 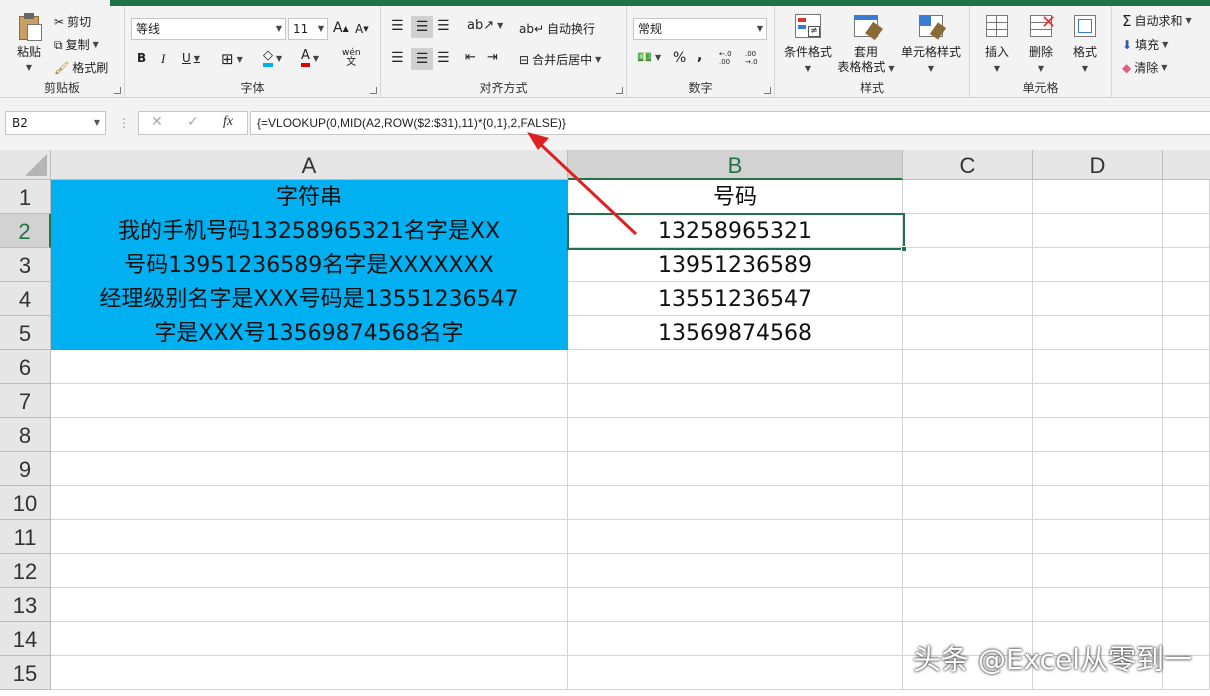 What do you see at coordinates (25, 639) in the screenshot?
I see `row-header-14: 14` at bounding box center [25, 639].